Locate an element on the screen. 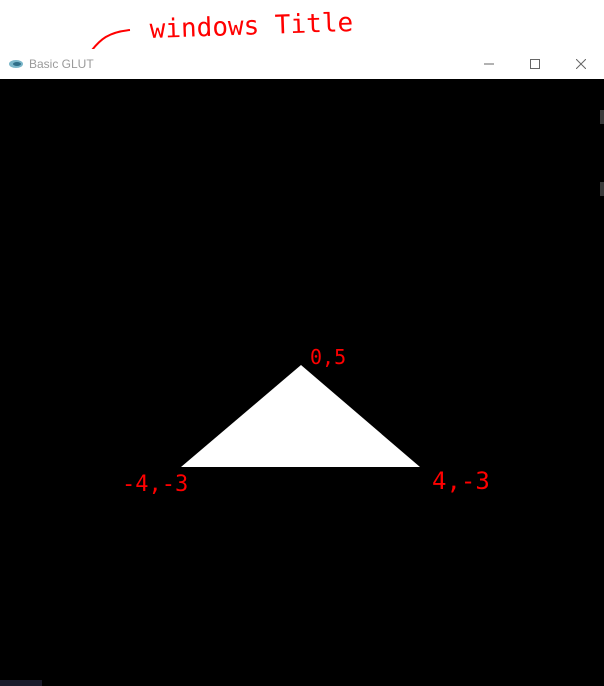  minimize-button is located at coordinates (489, 64).